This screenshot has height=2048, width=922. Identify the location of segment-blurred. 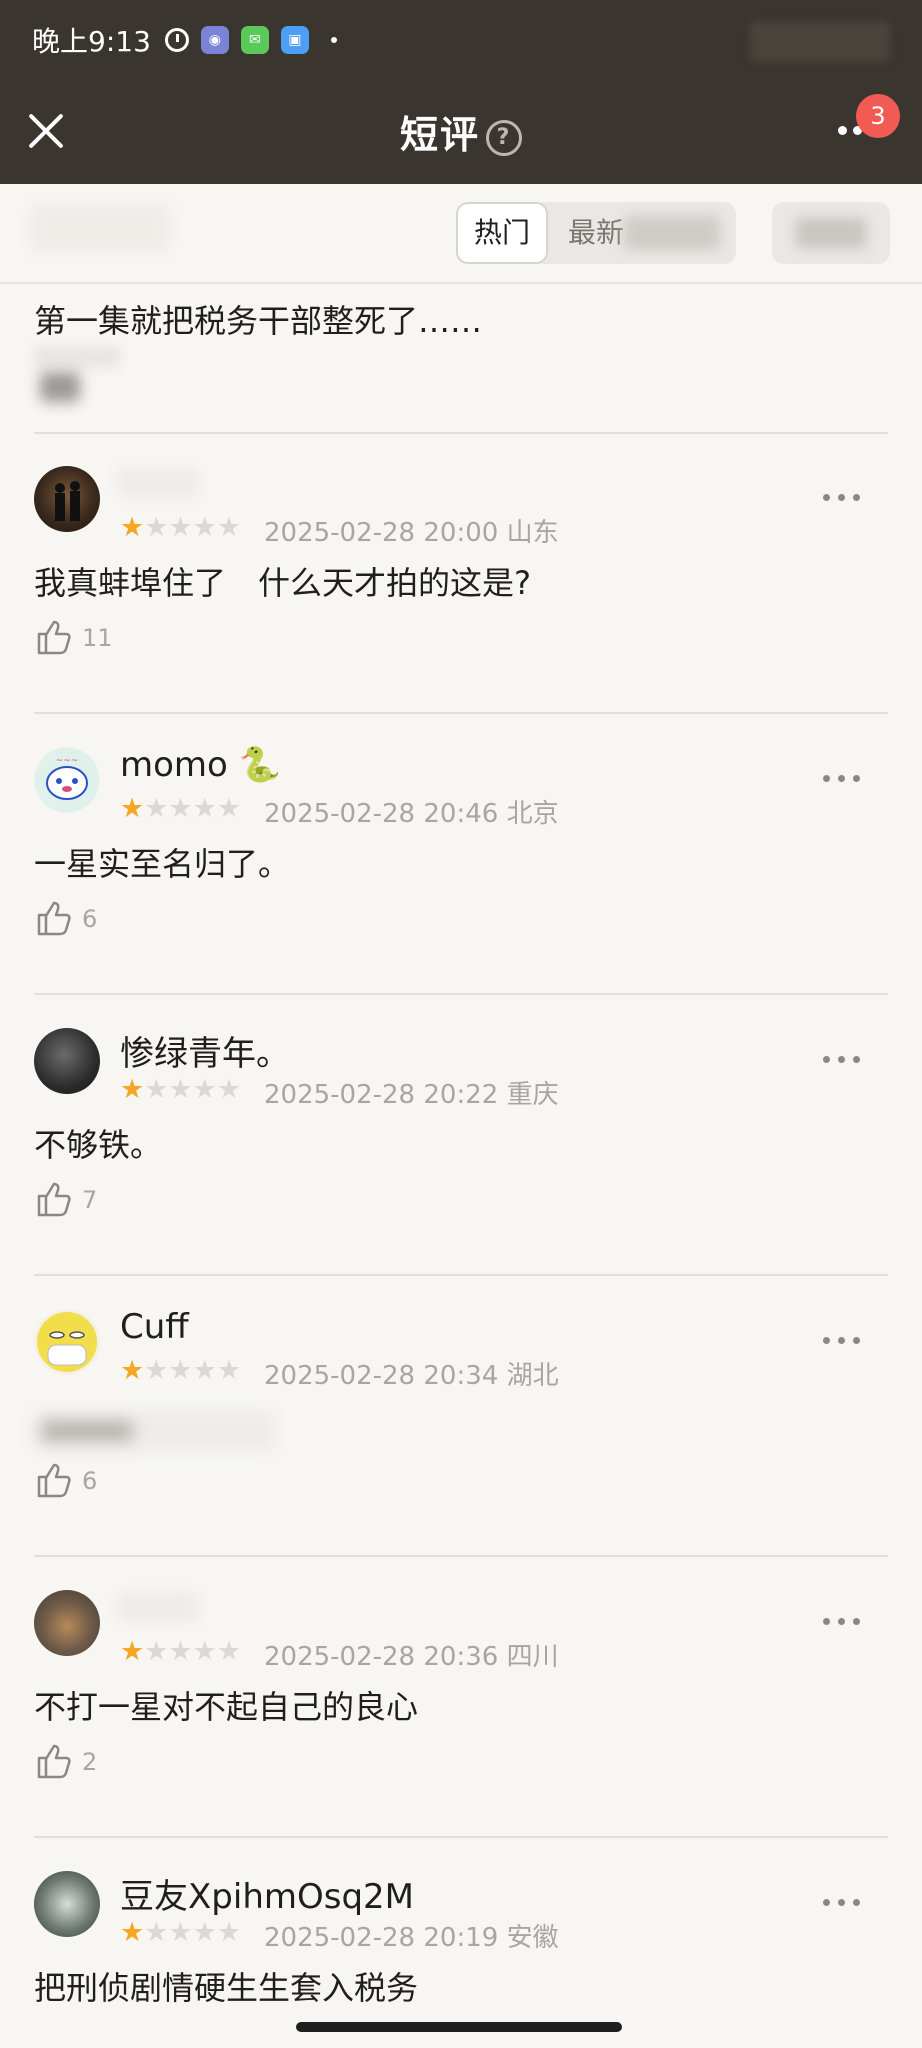
(672, 233).